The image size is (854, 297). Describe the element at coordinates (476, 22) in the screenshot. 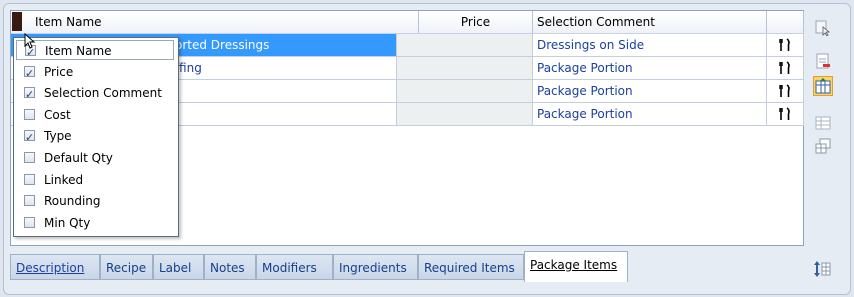

I see `column-header-price: Price` at that location.